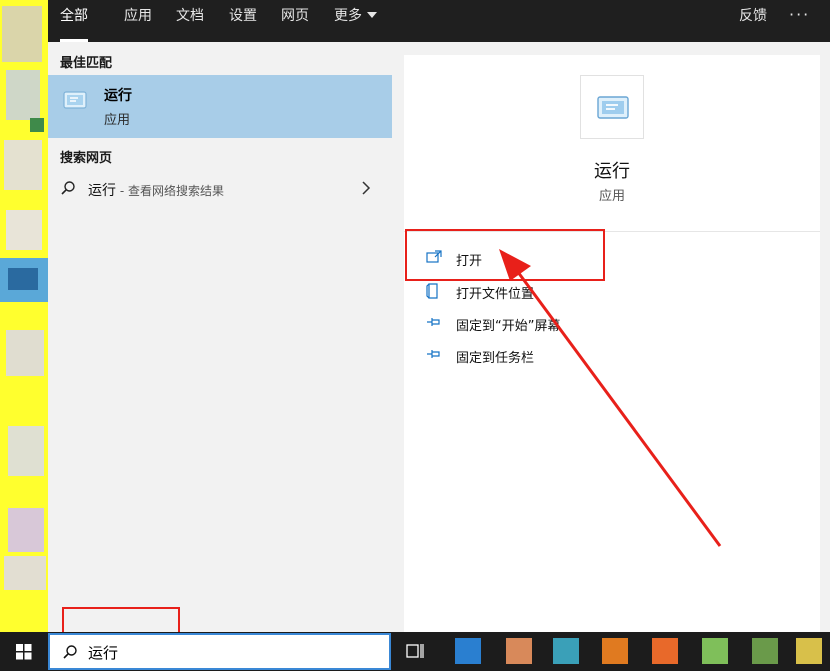  Describe the element at coordinates (233, 652) in the screenshot. I see `search-input` at that location.